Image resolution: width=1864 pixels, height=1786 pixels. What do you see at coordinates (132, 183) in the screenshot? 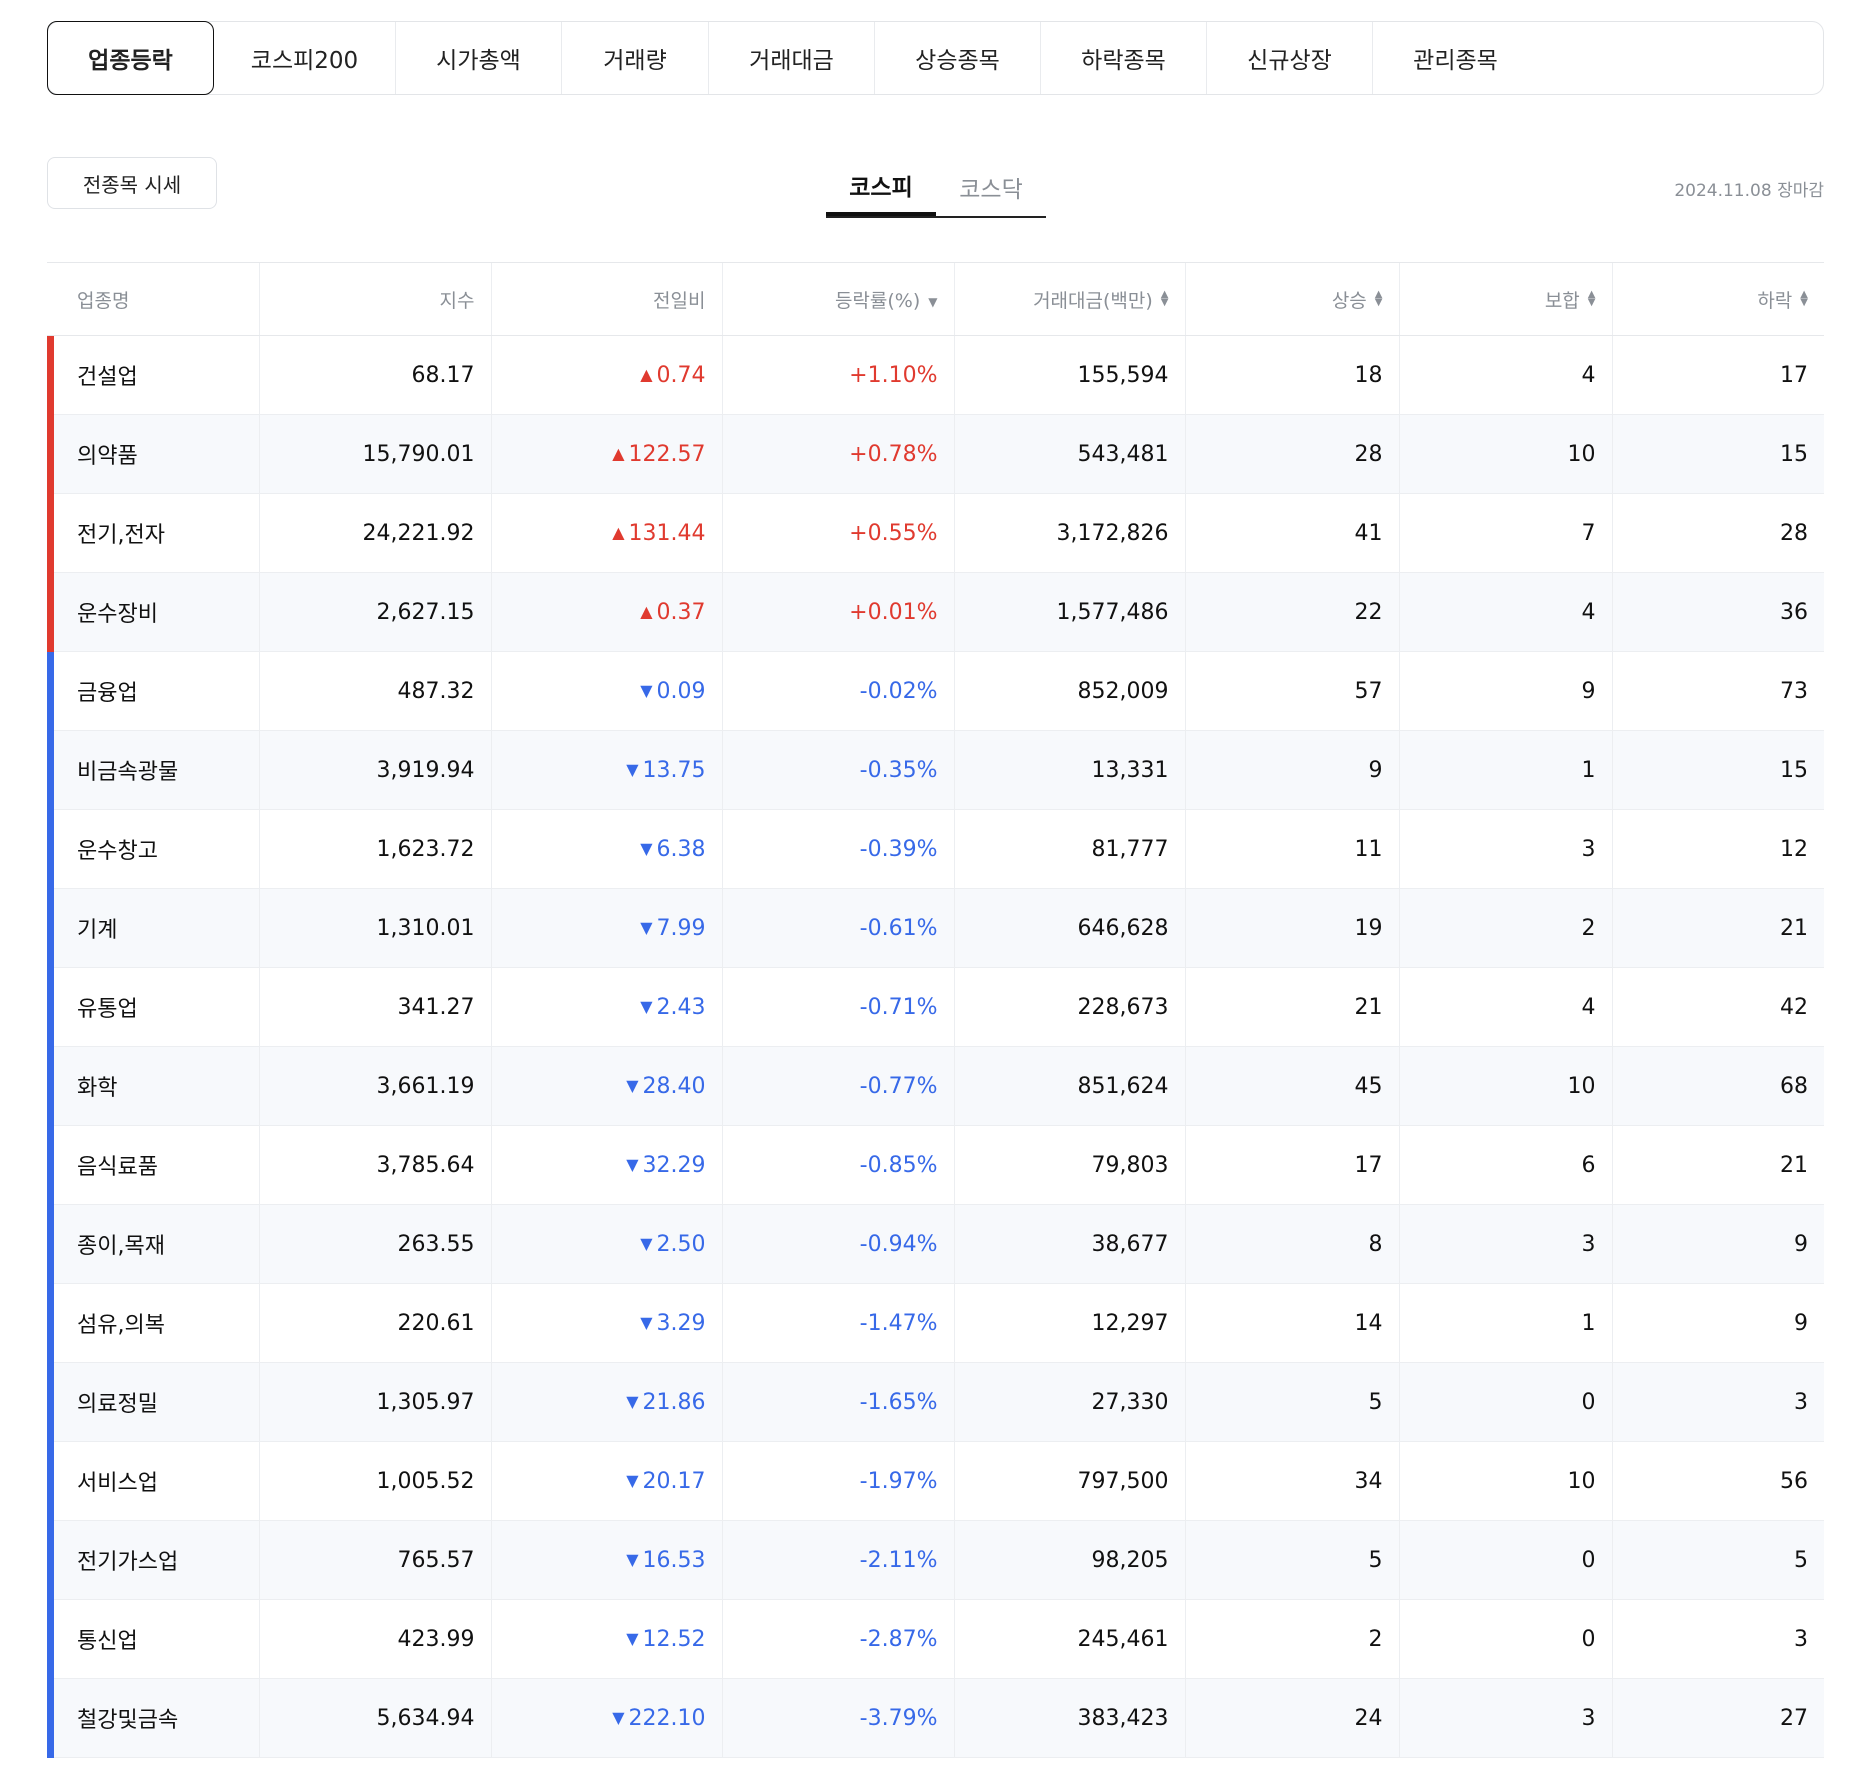
I see `all-stocks-button: 전종목 시세` at bounding box center [132, 183].